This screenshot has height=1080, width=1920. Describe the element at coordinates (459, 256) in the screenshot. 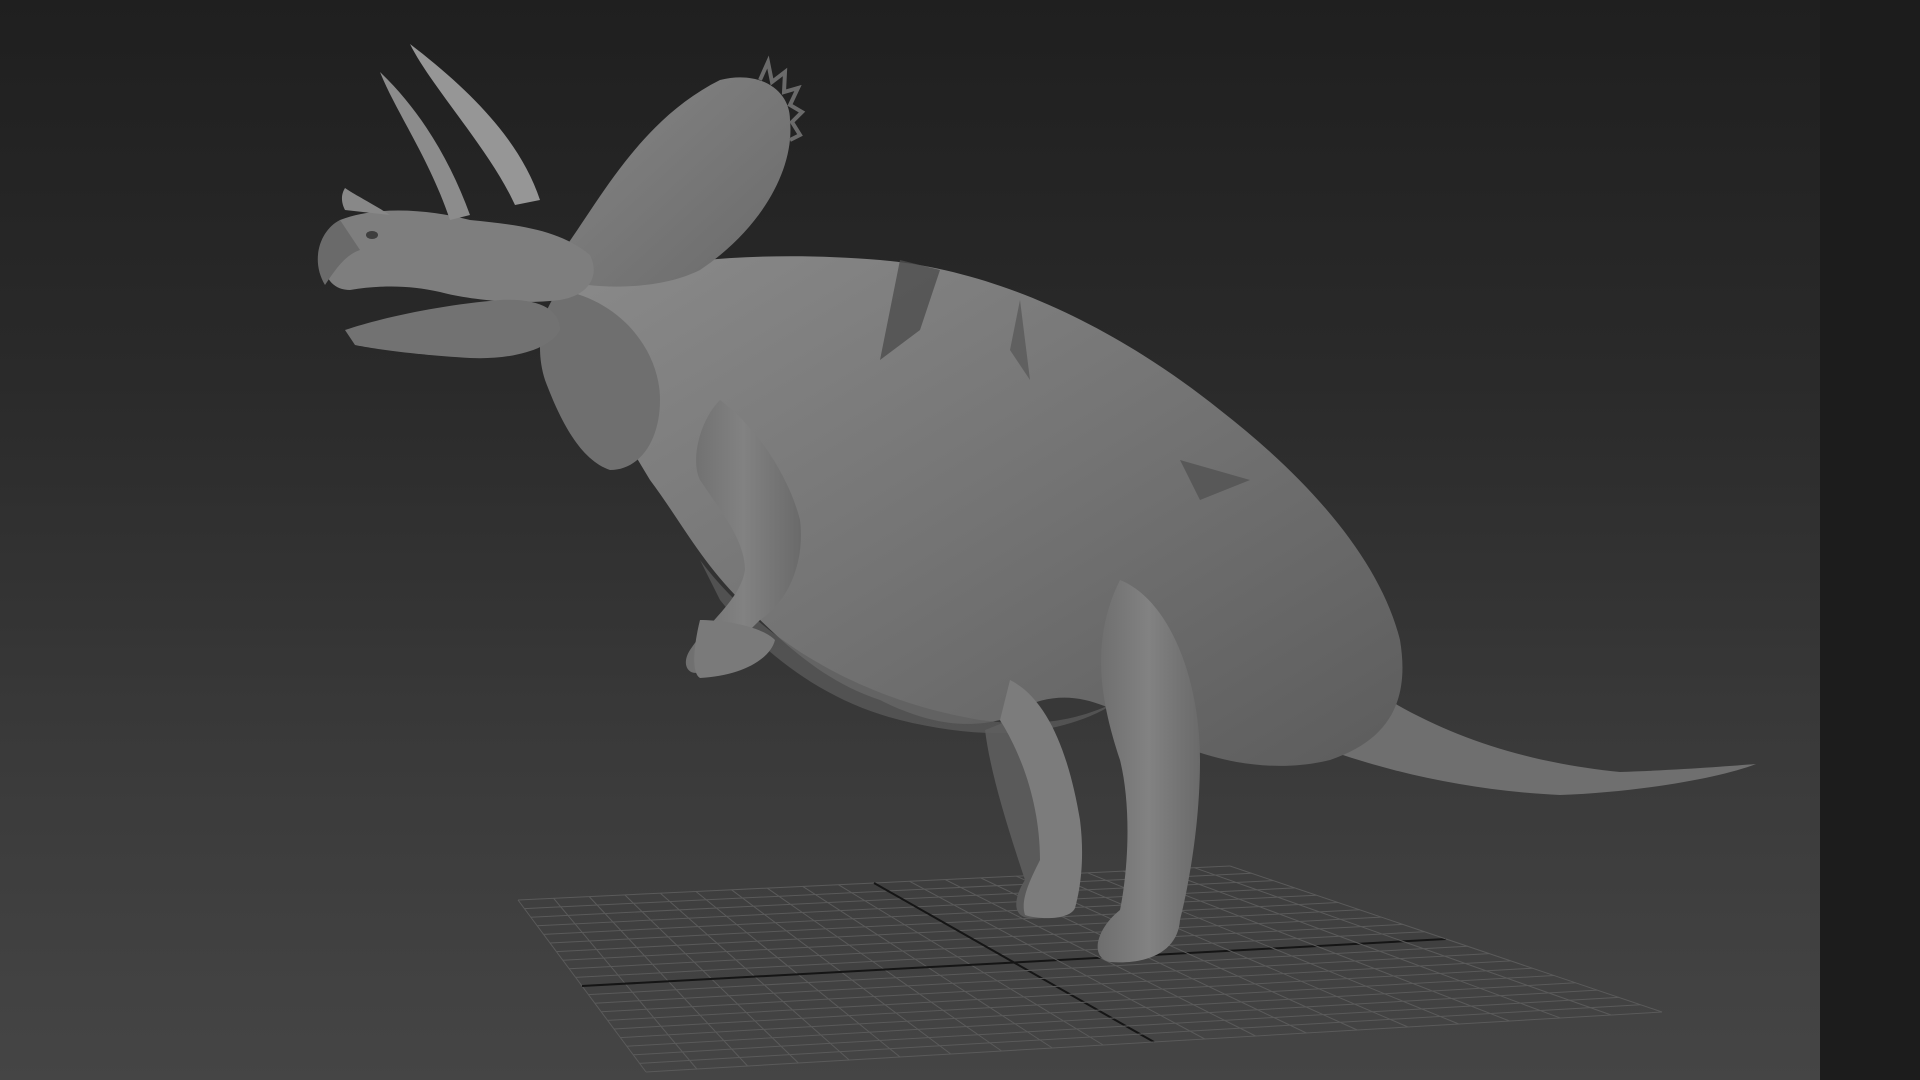

I see `model-head` at that location.